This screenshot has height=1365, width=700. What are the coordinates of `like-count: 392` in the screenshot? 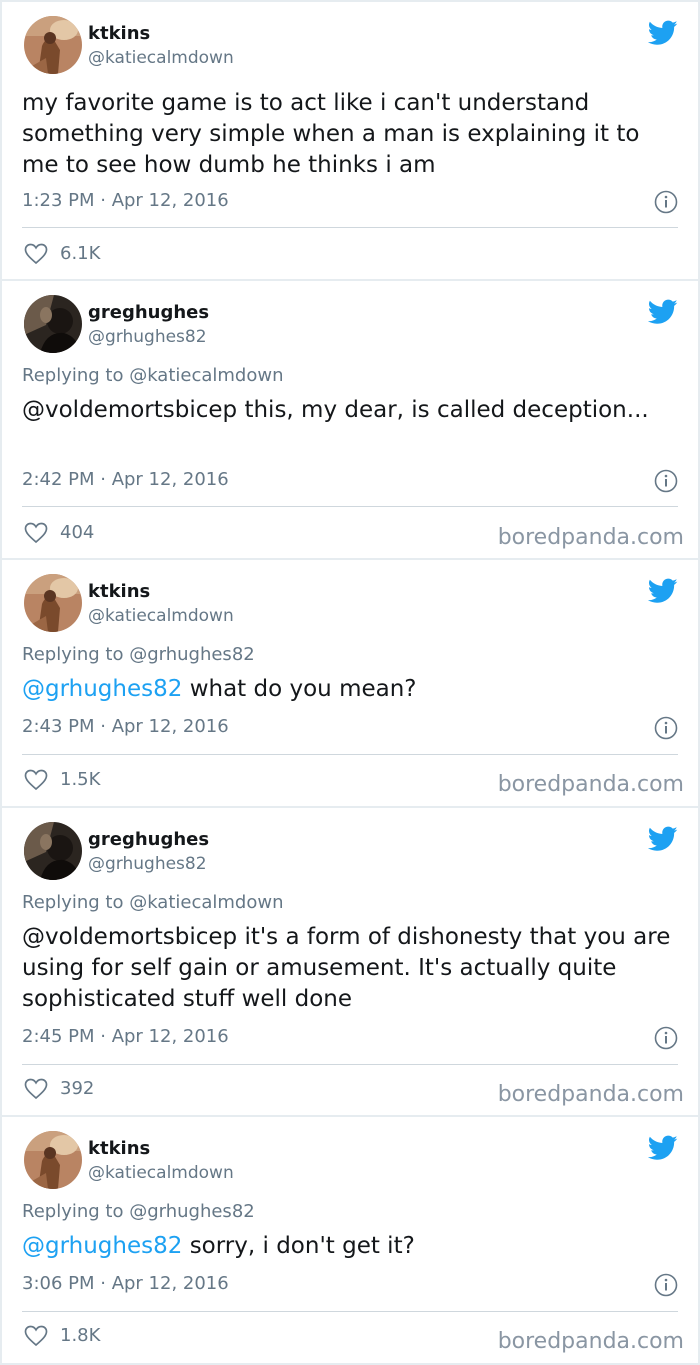 It's located at (77, 1088).